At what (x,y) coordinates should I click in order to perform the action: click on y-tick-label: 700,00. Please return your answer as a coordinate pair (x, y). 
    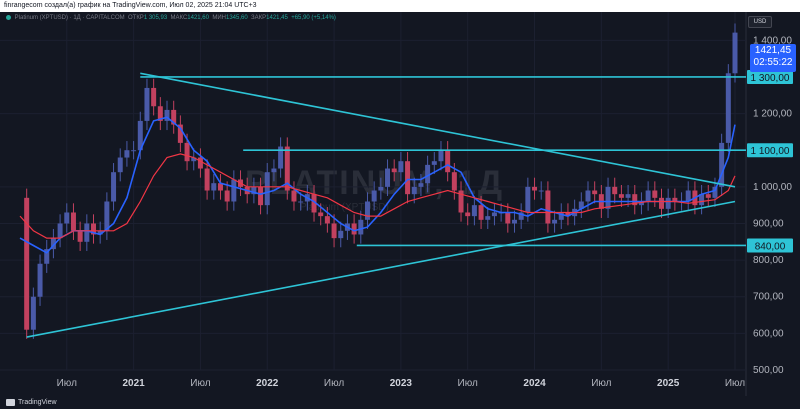
    Looking at the image, I should click on (768, 297).